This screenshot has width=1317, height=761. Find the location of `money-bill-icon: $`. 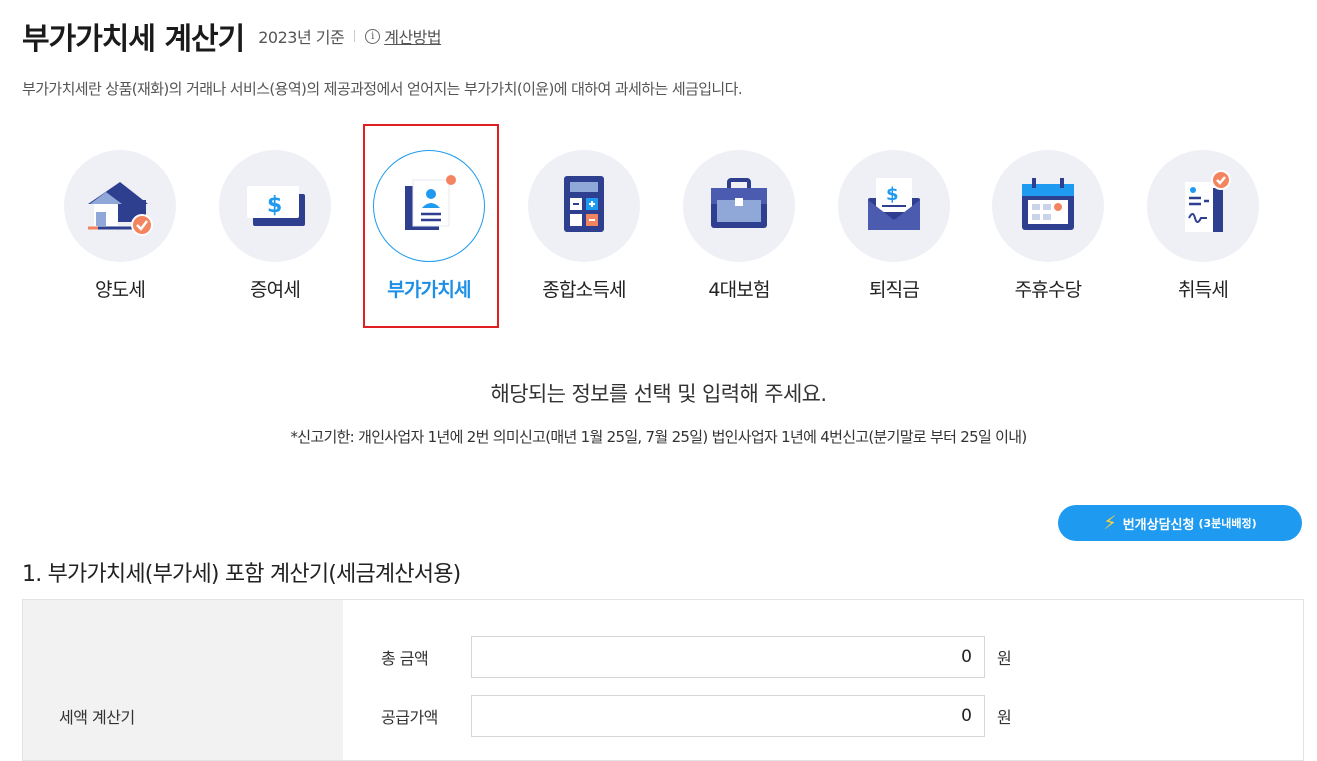

money-bill-icon: $ is located at coordinates (276, 206).